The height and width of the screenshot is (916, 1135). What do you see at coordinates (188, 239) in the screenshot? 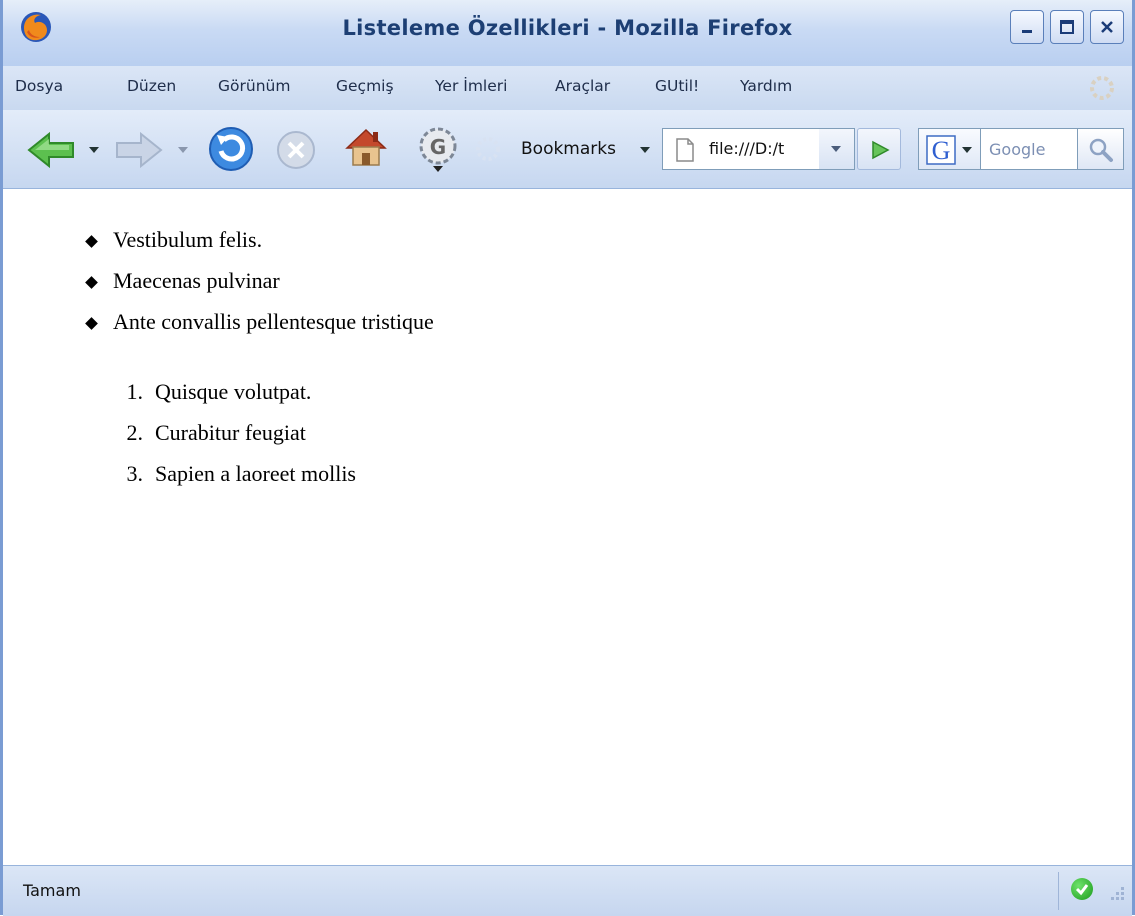
I see `bullet-item-1: Vestibulum felis.` at bounding box center [188, 239].